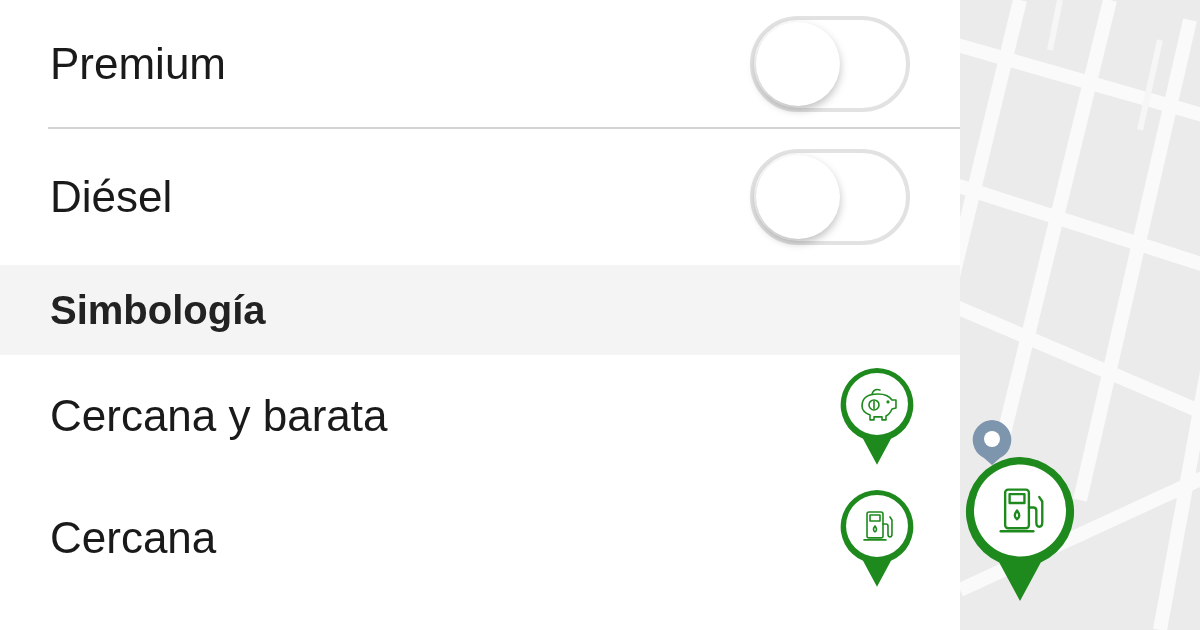 The image size is (1200, 630). What do you see at coordinates (992, 442) in the screenshot?
I see `location-pin-icon` at bounding box center [992, 442].